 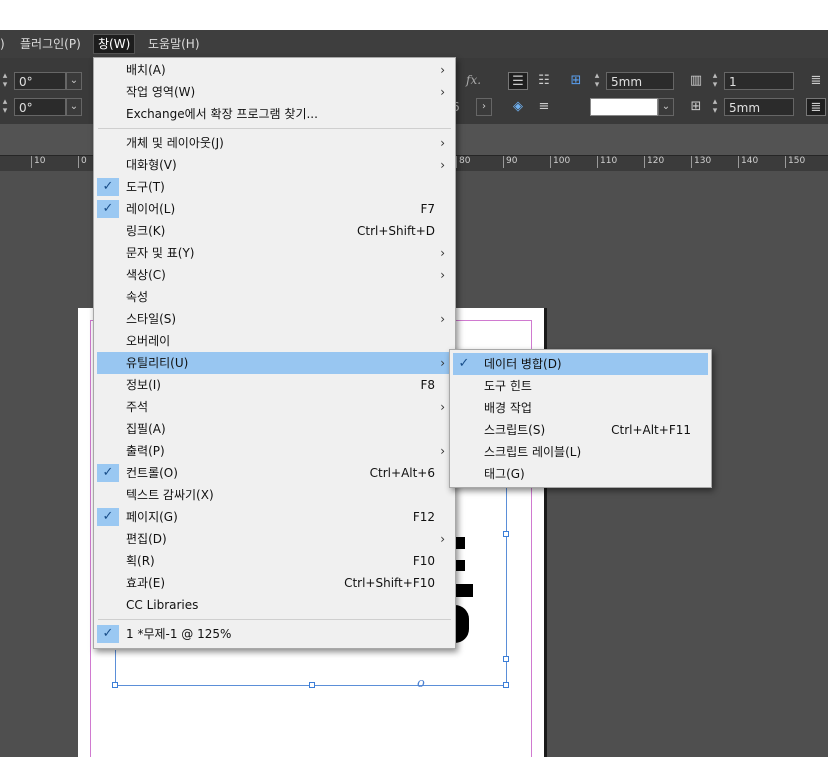 What do you see at coordinates (816, 107) in the screenshot?
I see `justify-all-icon: ≣` at bounding box center [816, 107].